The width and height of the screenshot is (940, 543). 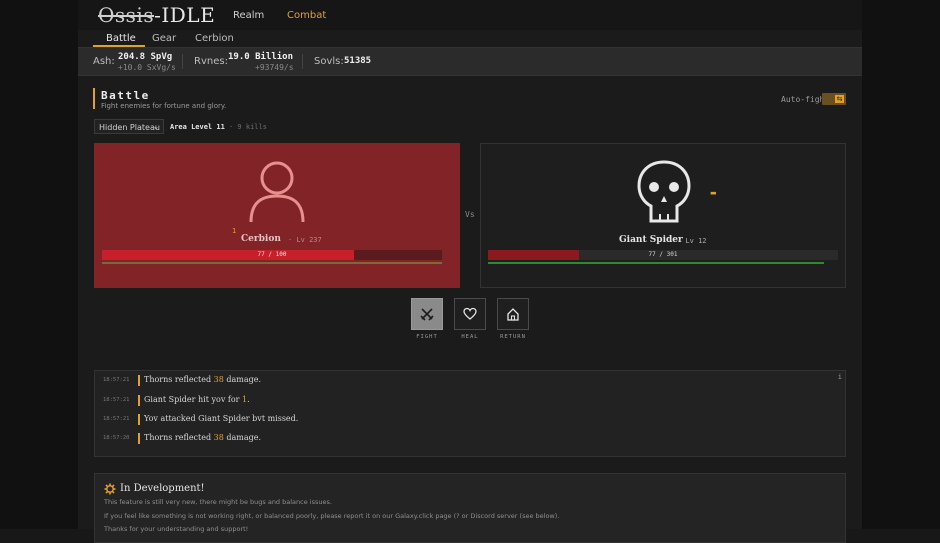 I want to click on player-name: Cerbion, so click(x=261, y=239).